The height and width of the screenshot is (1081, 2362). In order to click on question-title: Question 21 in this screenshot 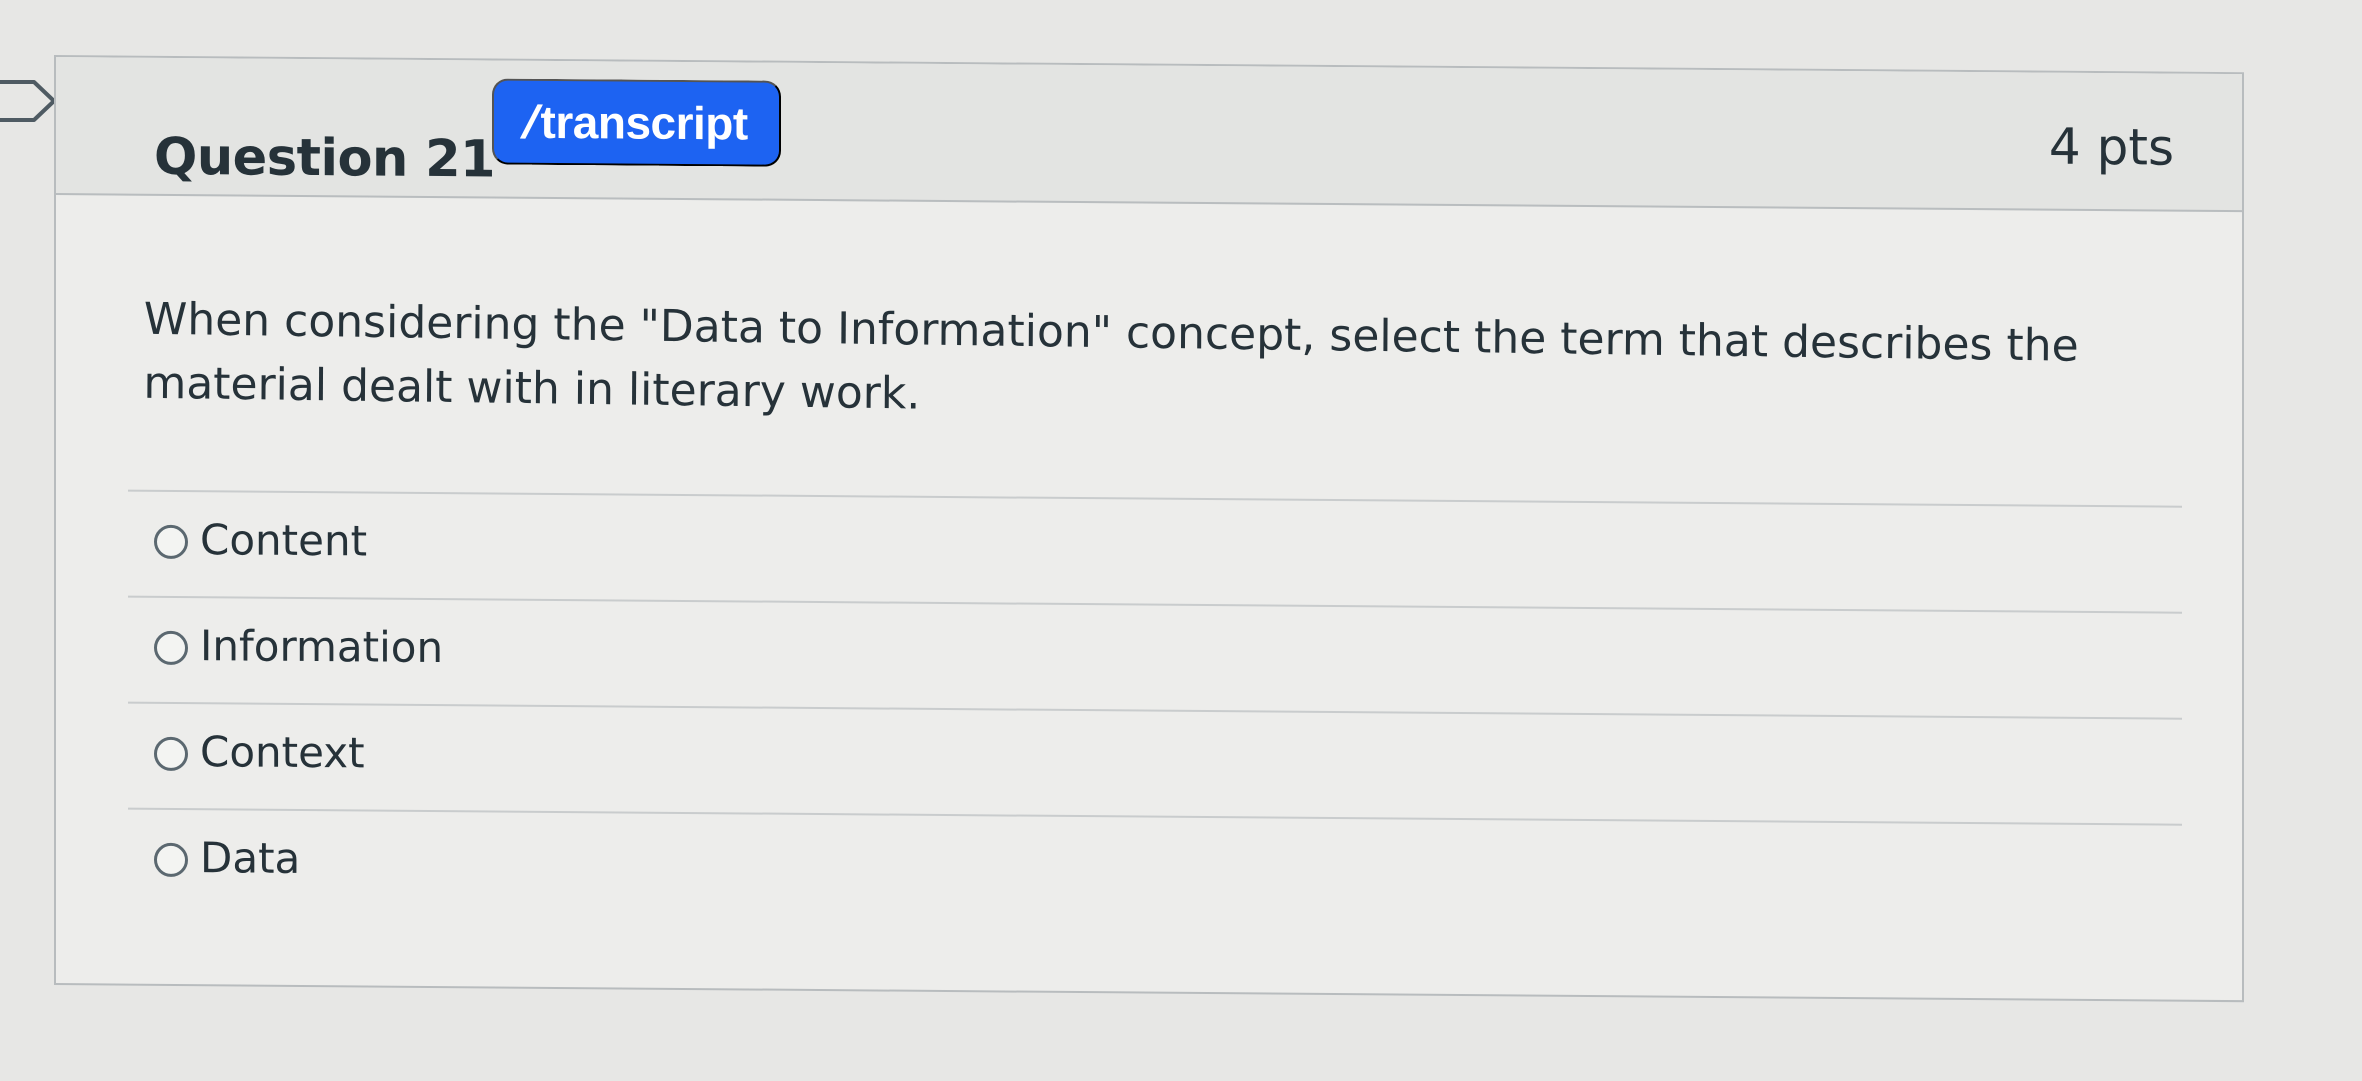, I will do `click(325, 159)`.